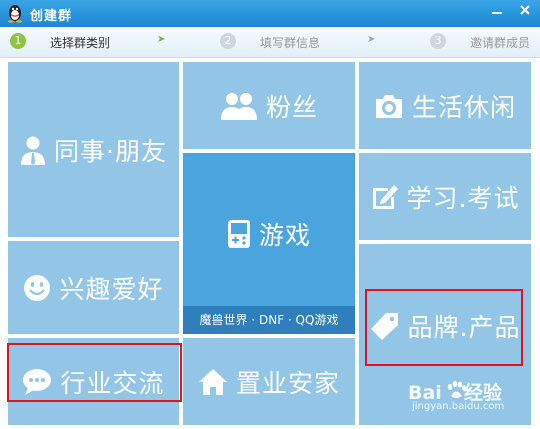 Image resolution: width=540 pixels, height=429 pixels. I want to click on tile-industry-exchange: 行业交流, so click(93, 381).